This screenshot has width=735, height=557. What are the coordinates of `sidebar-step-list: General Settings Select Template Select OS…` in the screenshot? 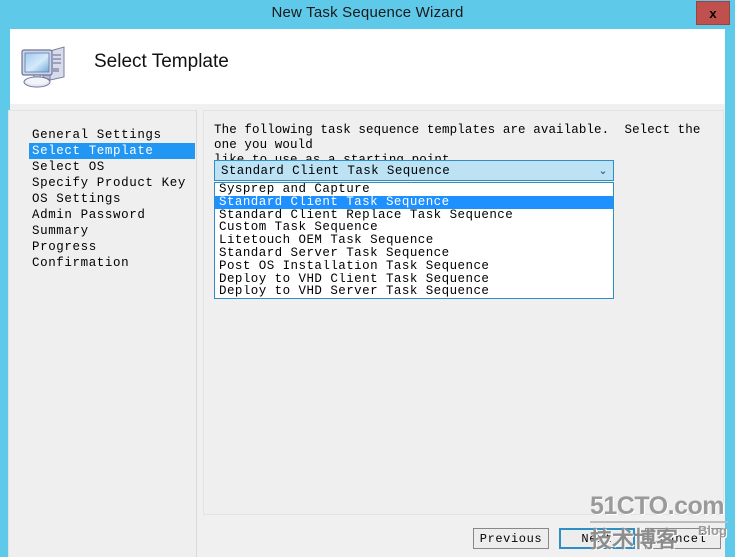 It's located at (103, 199).